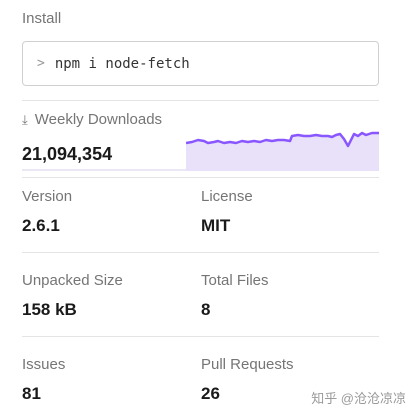 The height and width of the screenshot is (419, 420). I want to click on weekly-downloads-label: ⤓ Weekly Downloads, so click(92, 119).